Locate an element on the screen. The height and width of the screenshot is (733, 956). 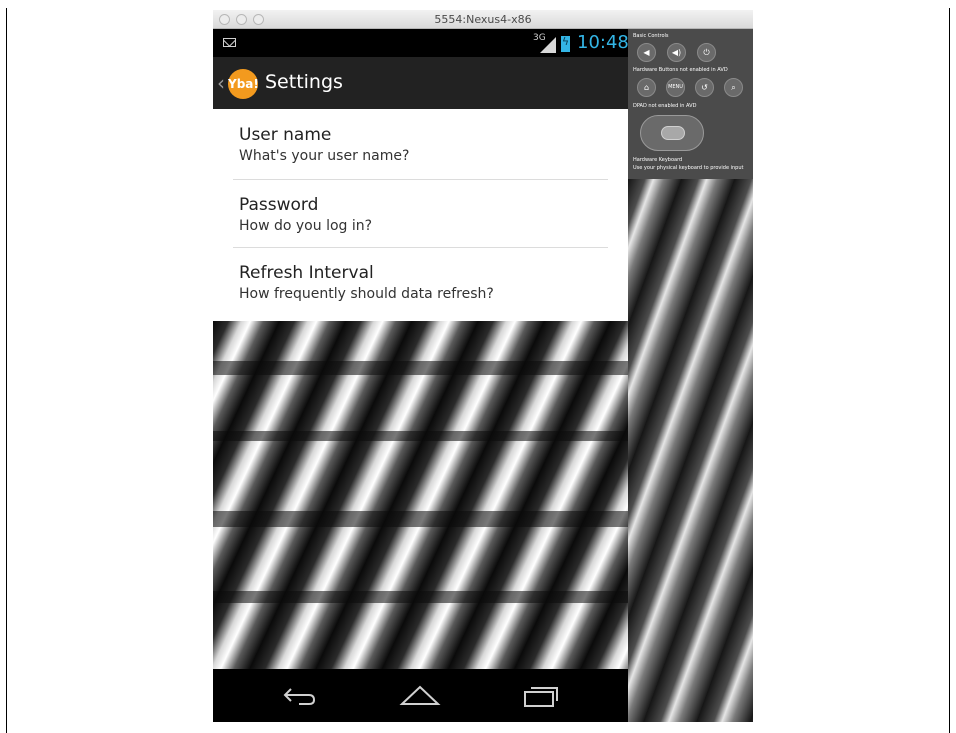
app-logo: Yba! is located at coordinates (243, 84).